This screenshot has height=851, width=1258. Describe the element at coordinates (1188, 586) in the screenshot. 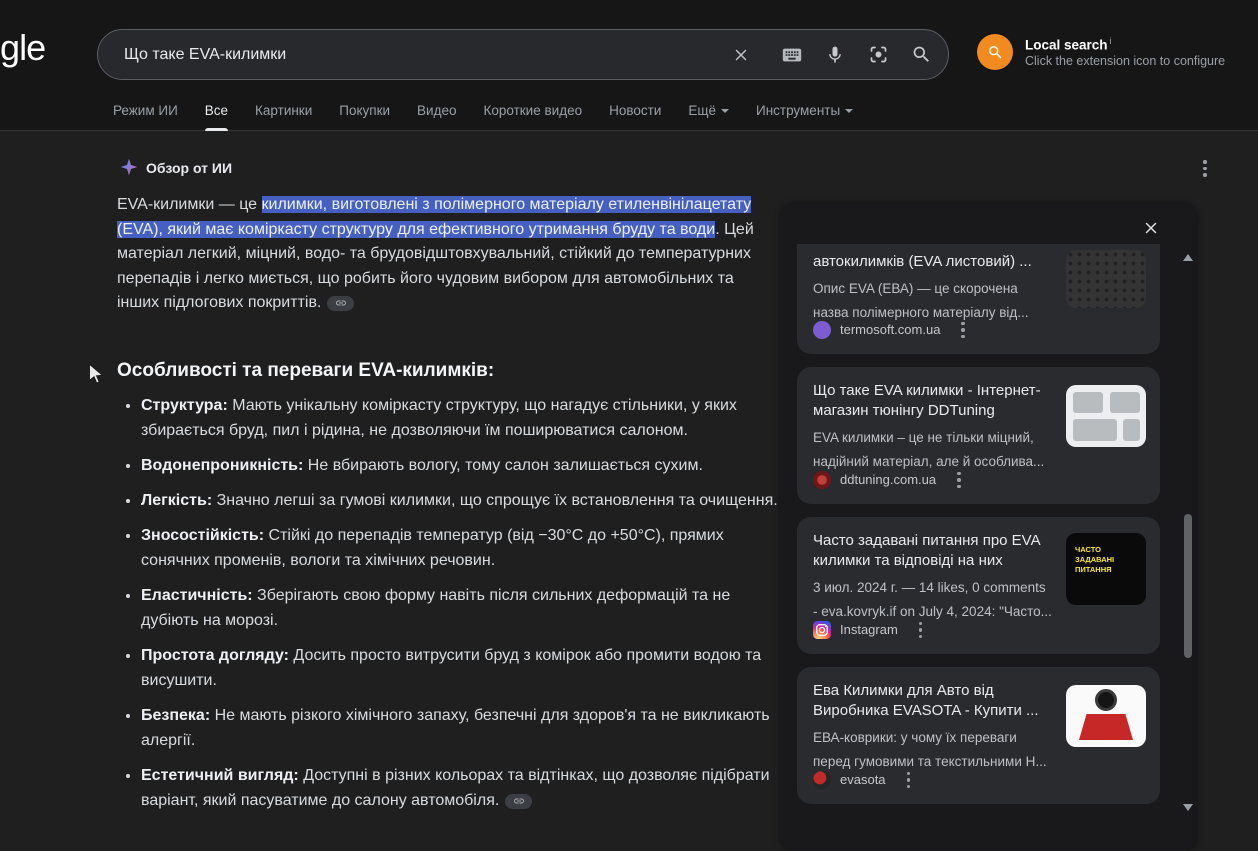

I see `scrollbar-thumb` at that location.